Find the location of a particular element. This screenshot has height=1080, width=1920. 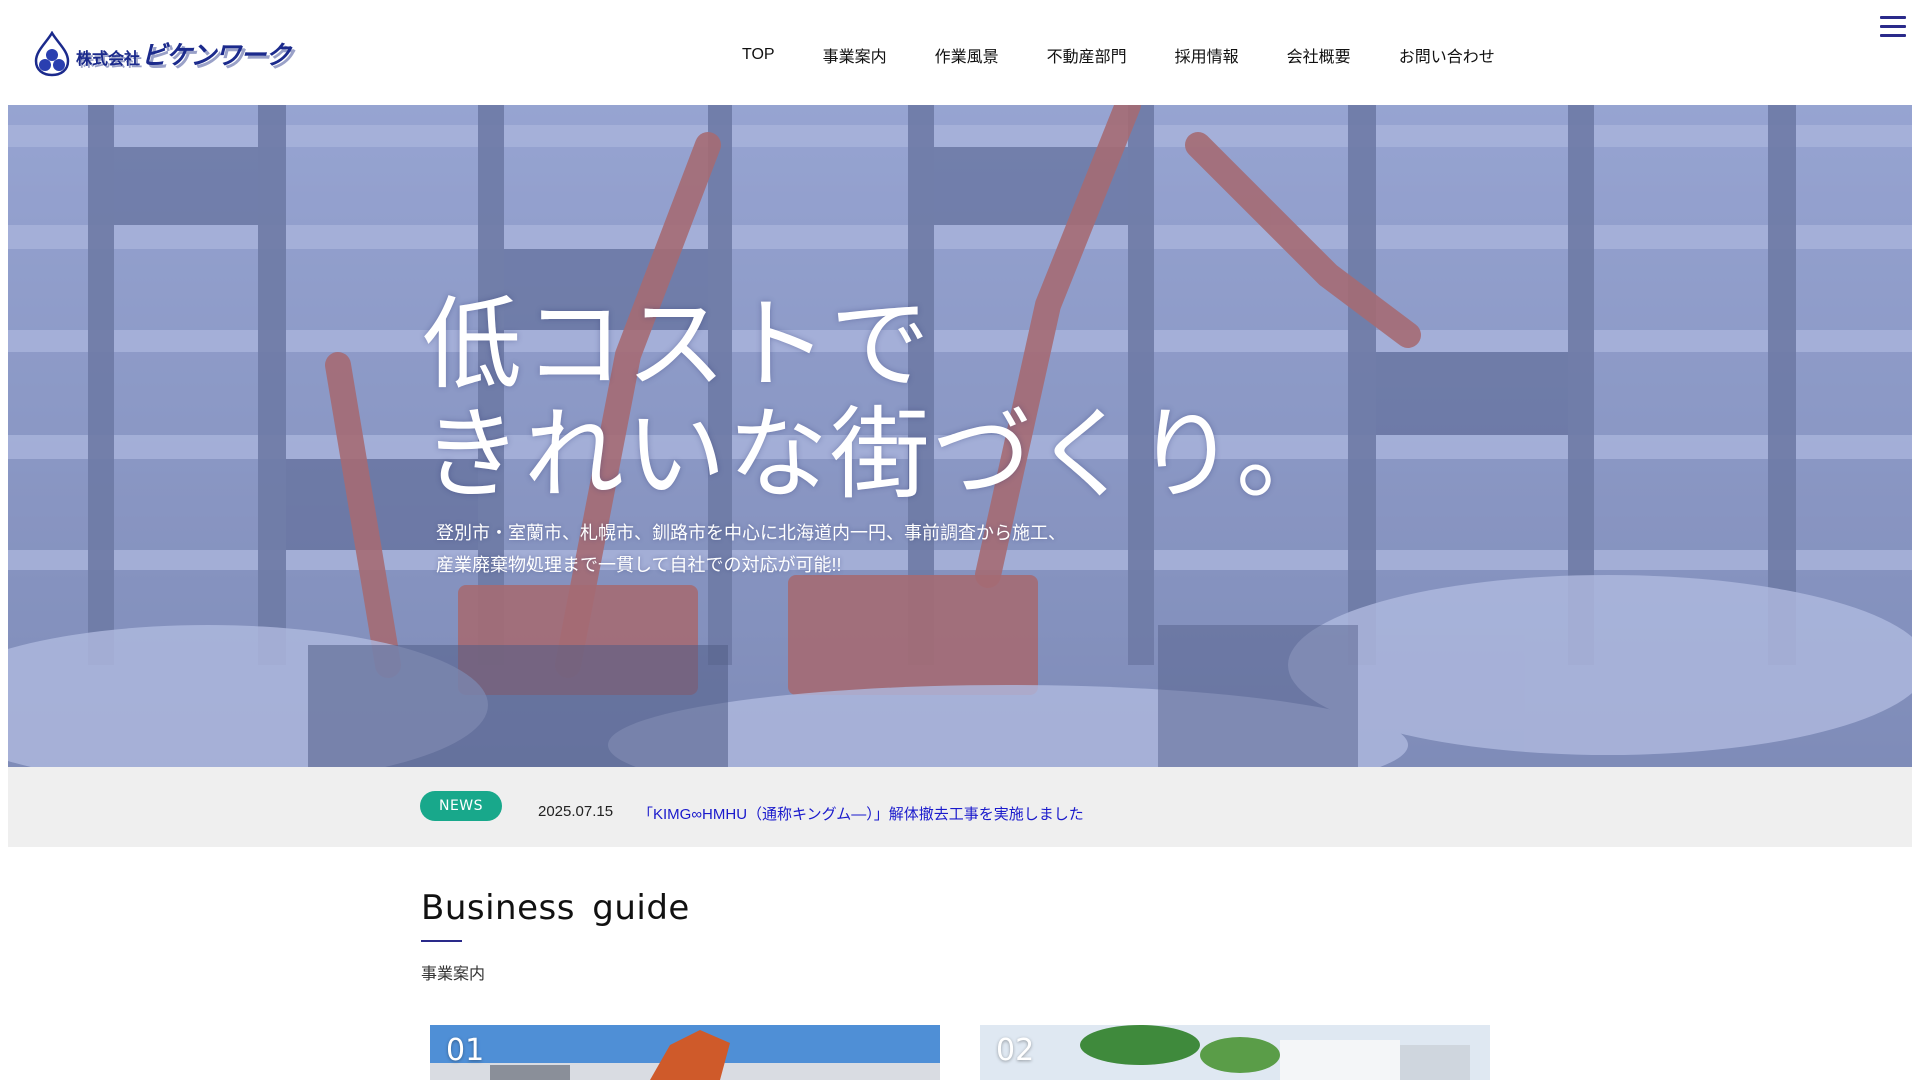

nav-real-estate: 不動産部門 is located at coordinates (1087, 55).